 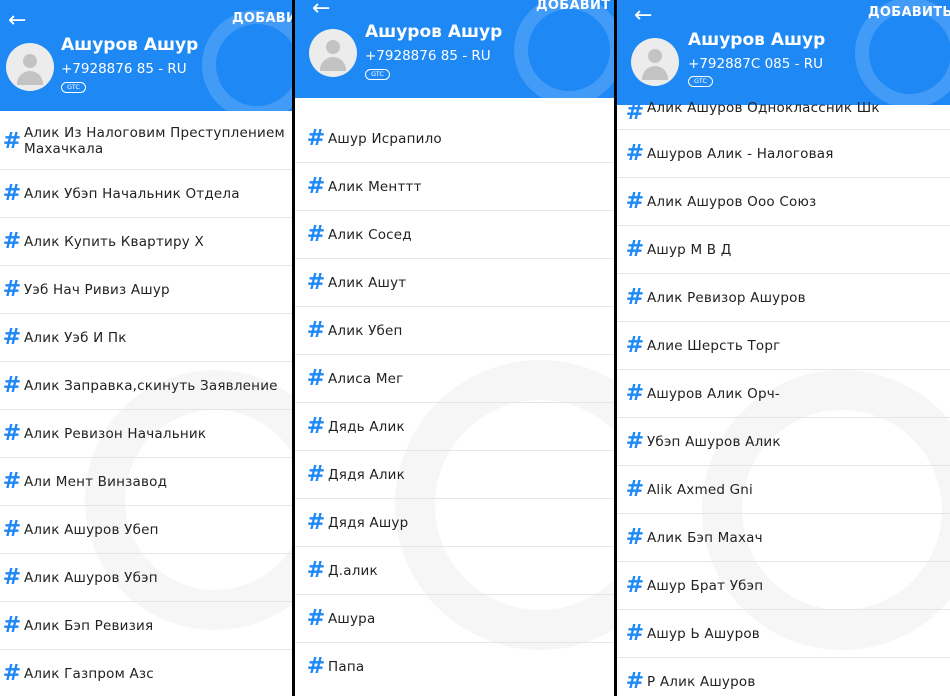 I want to click on tag-label: Ашуров Алик Орч-, so click(x=713, y=393).